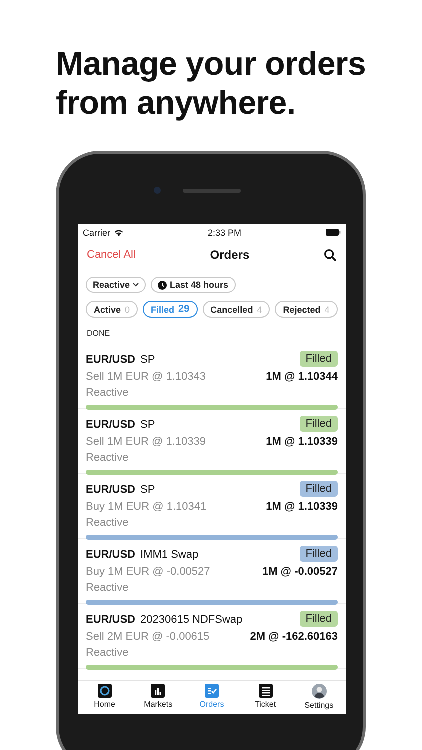  I want to click on tab-bar-item: Settings, so click(319, 697).